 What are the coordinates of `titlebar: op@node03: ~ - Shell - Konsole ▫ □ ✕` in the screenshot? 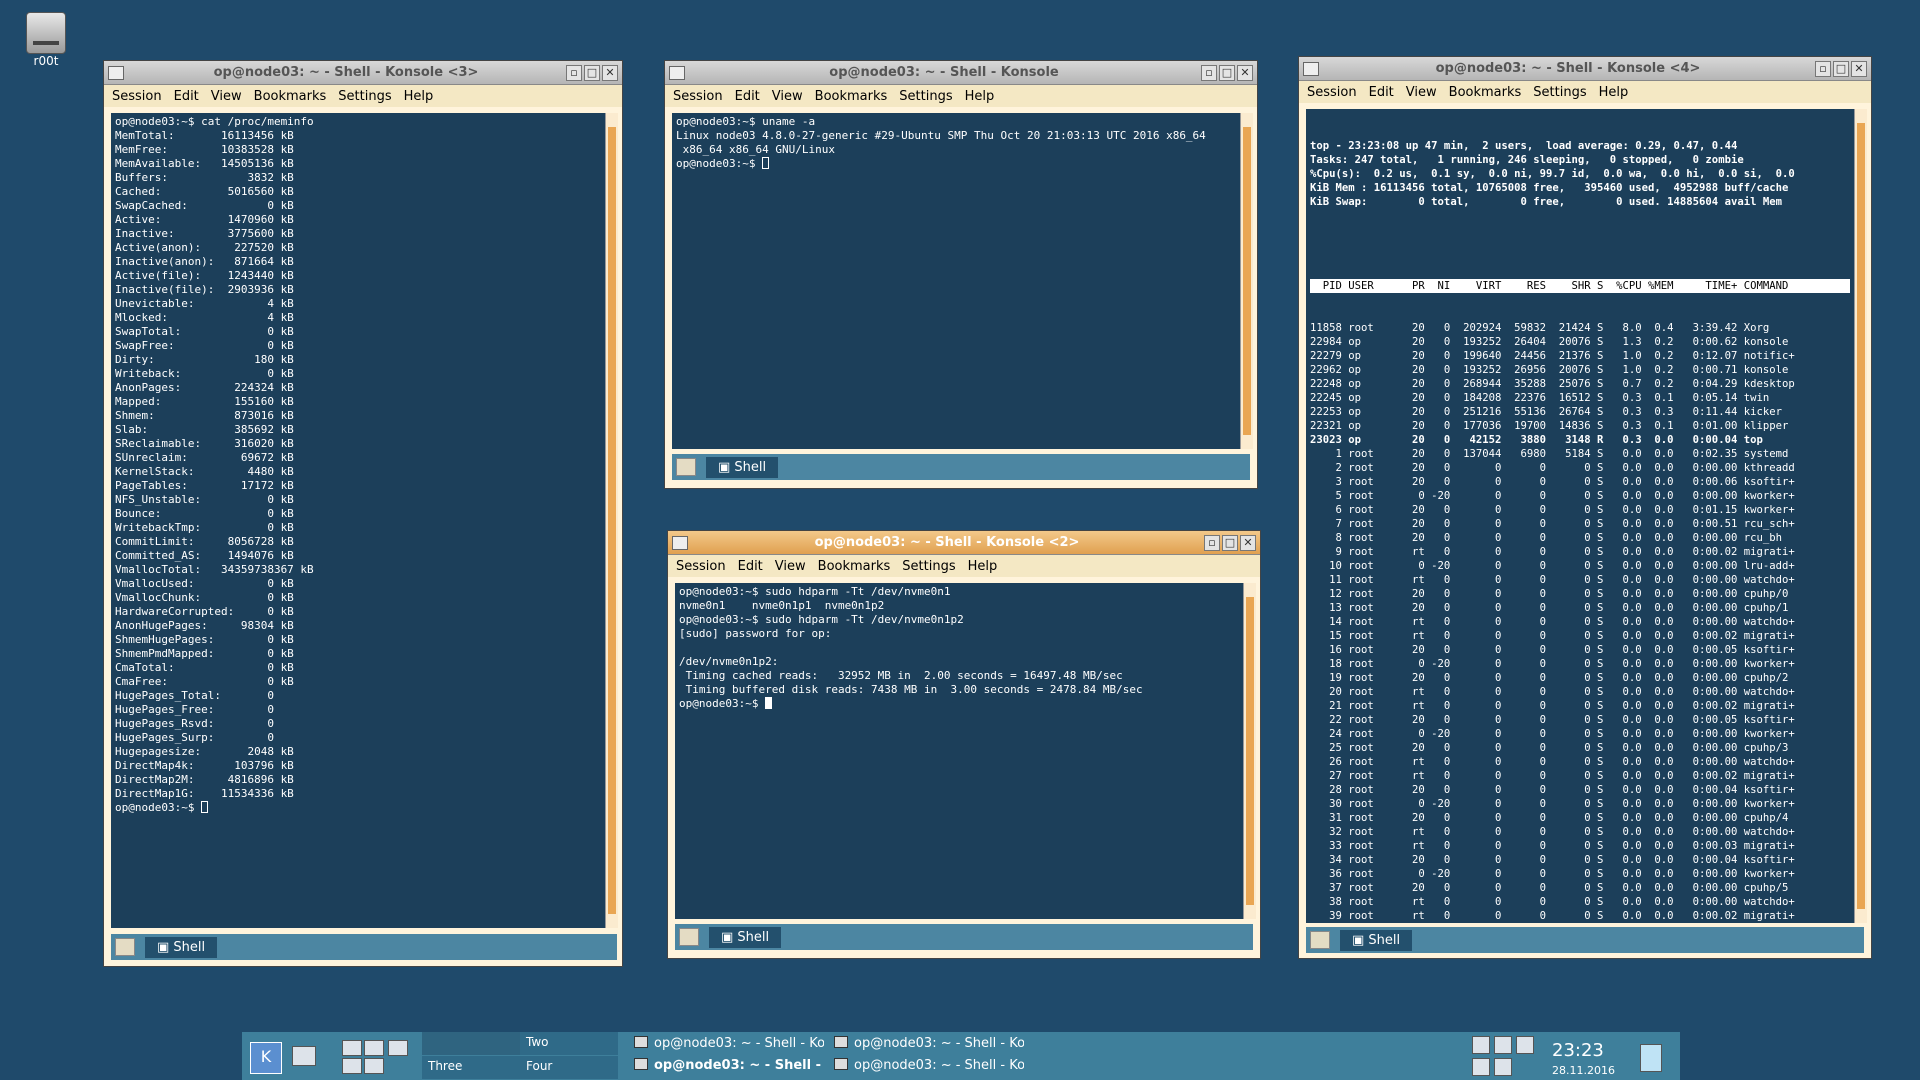 It's located at (961, 73).